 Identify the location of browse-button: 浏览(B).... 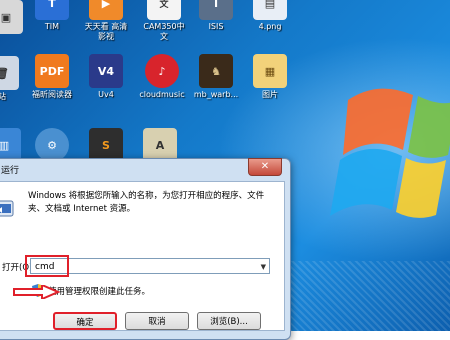
(229, 321).